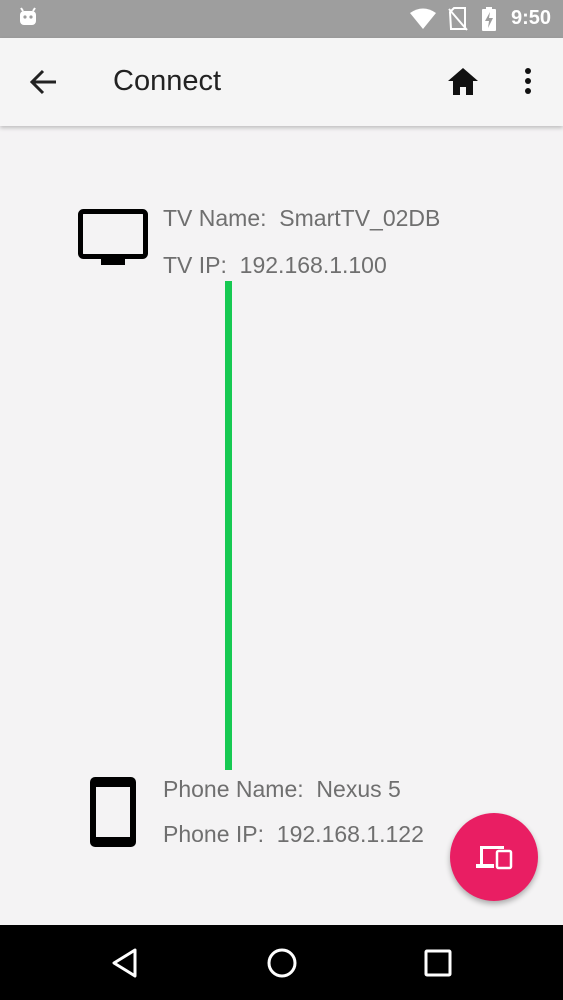  Describe the element at coordinates (293, 834) in the screenshot. I see `phone-ip: Phone IP: 192.168.1.122` at that location.